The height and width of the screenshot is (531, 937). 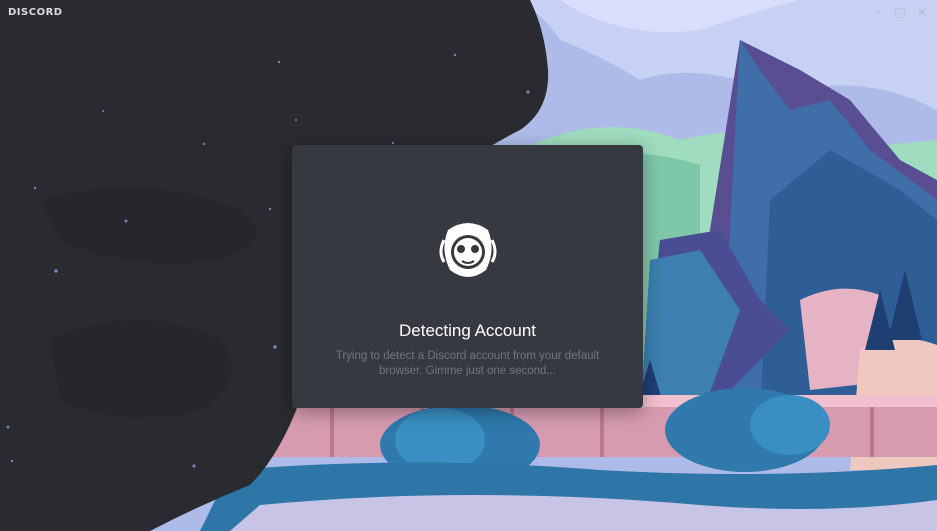 What do you see at coordinates (35, 12) in the screenshot?
I see `app-title: DISCORD` at bounding box center [35, 12].